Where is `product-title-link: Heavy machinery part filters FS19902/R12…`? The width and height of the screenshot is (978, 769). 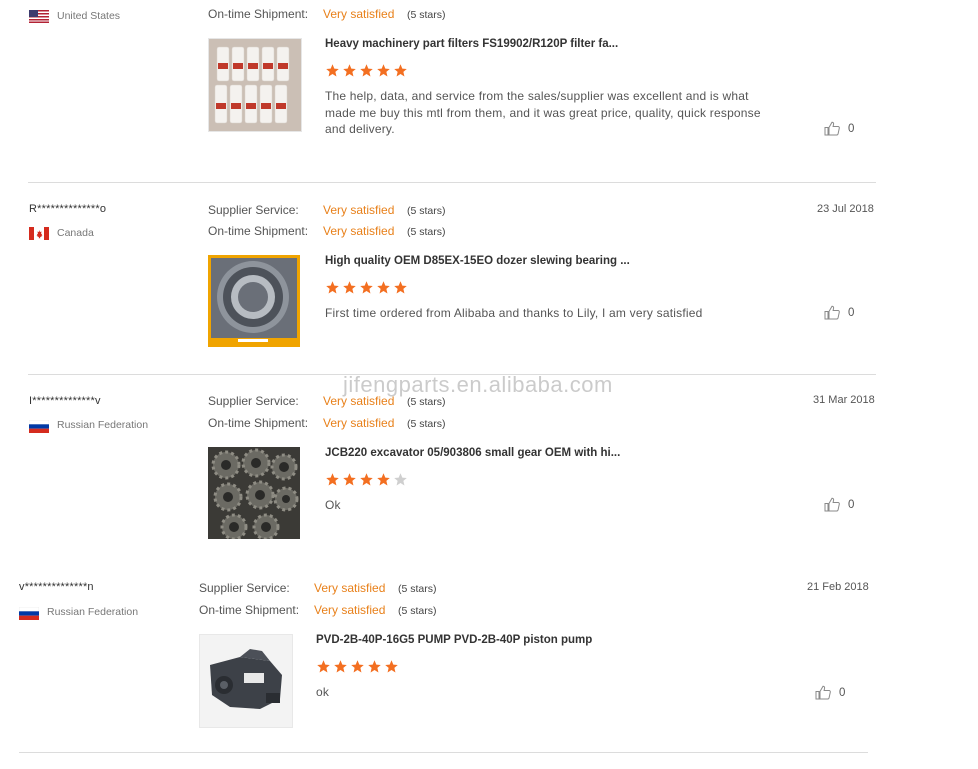
product-title-link: Heavy machinery part filters FS19902/R12… is located at coordinates (480, 44).